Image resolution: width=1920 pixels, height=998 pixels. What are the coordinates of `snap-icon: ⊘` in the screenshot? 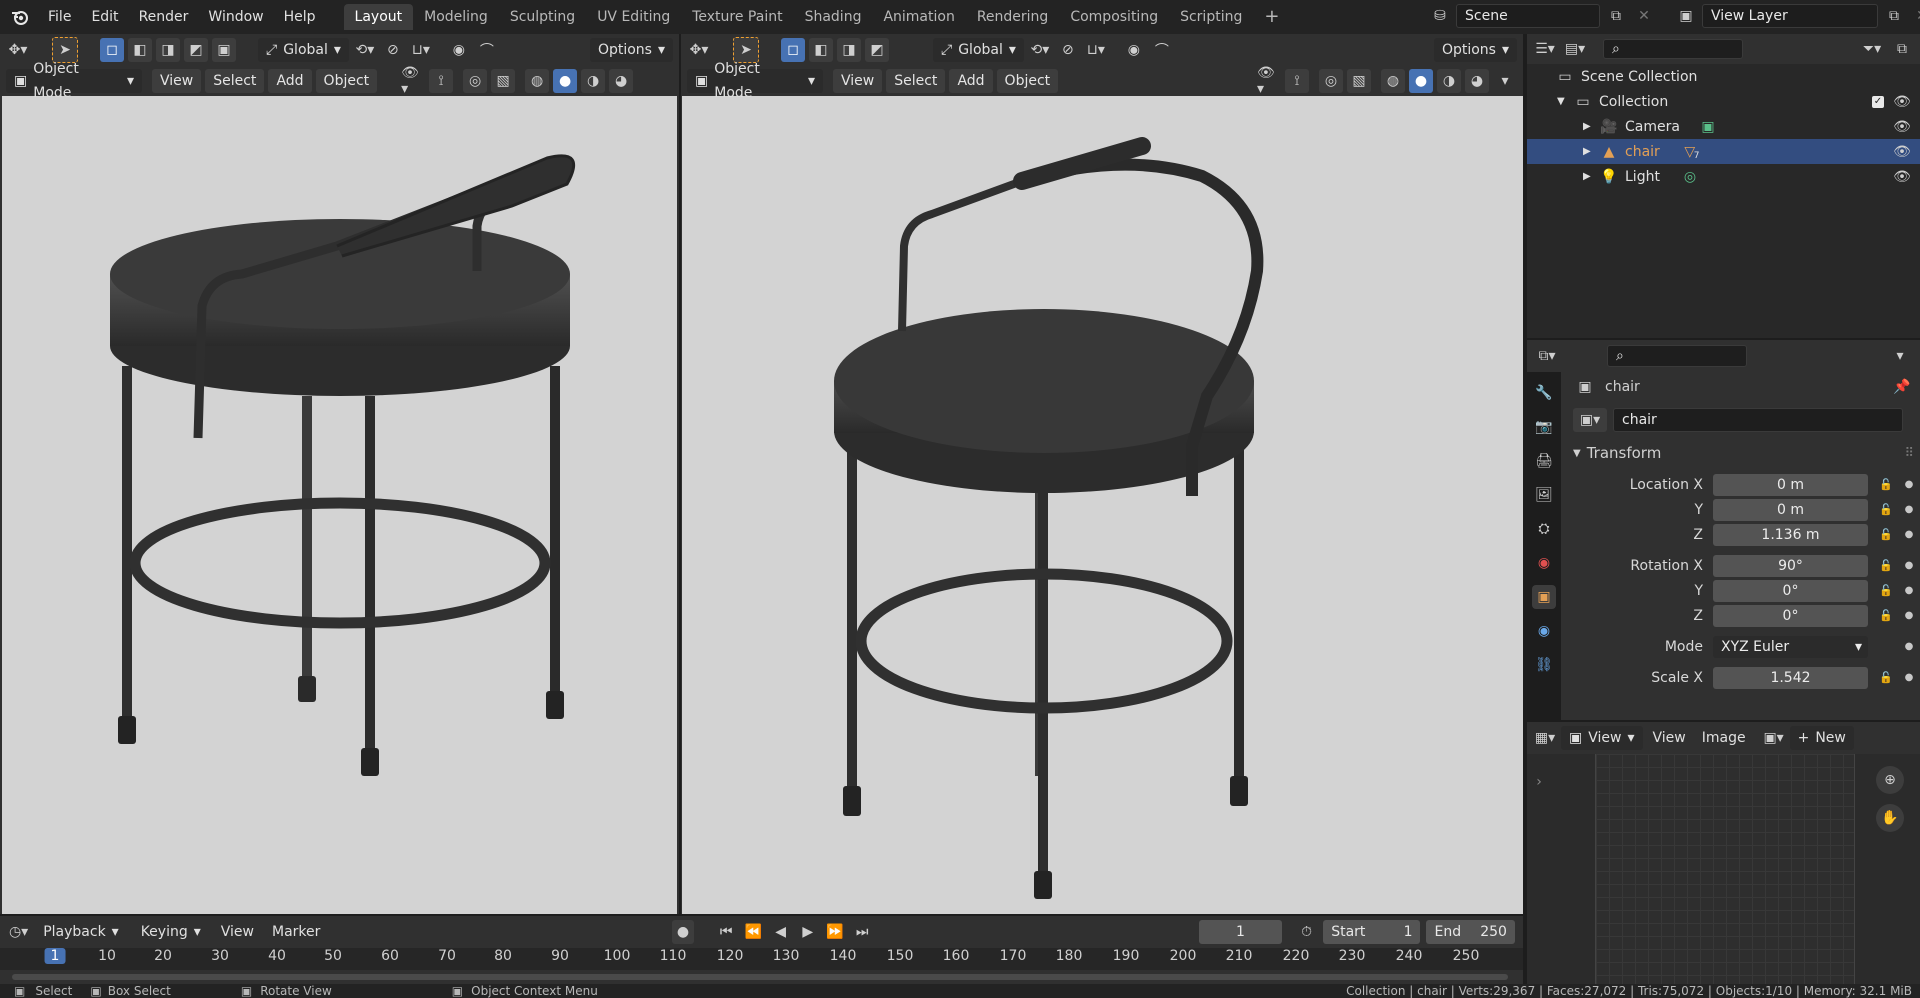 It's located at (393, 50).